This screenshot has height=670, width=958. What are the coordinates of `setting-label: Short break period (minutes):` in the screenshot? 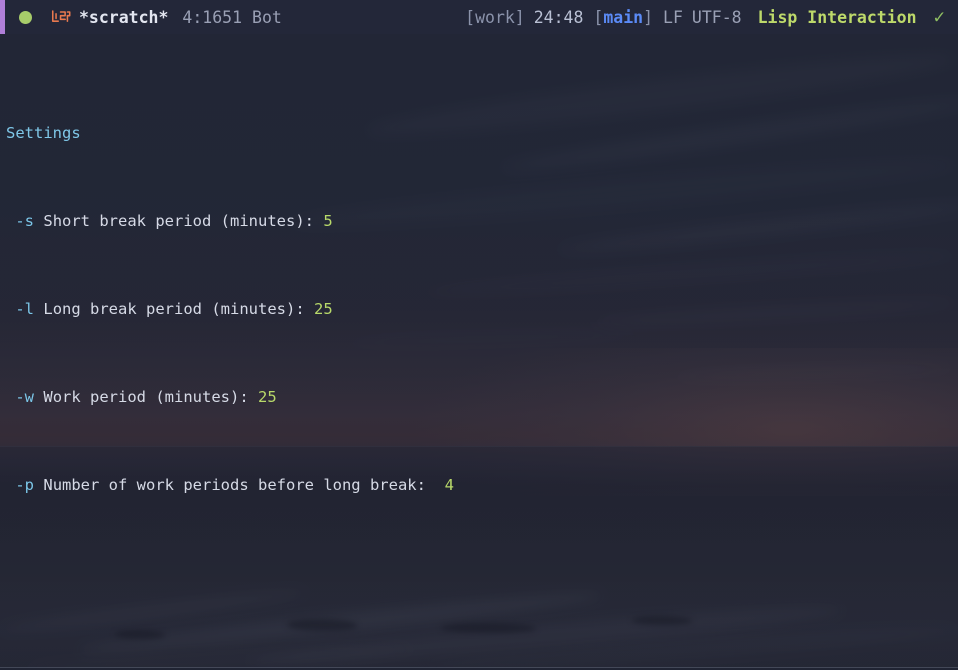 It's located at (178, 221).